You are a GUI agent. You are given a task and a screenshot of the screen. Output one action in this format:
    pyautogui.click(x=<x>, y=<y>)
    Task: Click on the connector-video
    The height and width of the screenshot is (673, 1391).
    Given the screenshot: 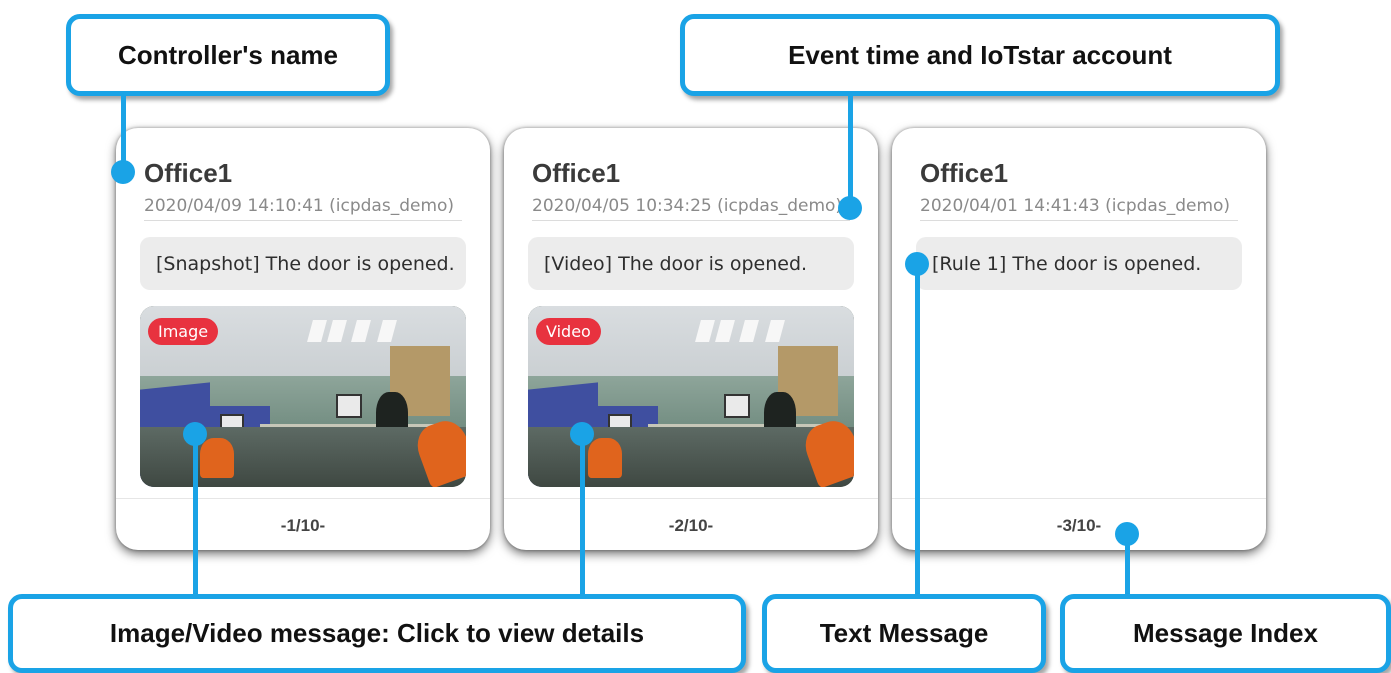 What is the action you would take?
    pyautogui.click(x=582, y=515)
    